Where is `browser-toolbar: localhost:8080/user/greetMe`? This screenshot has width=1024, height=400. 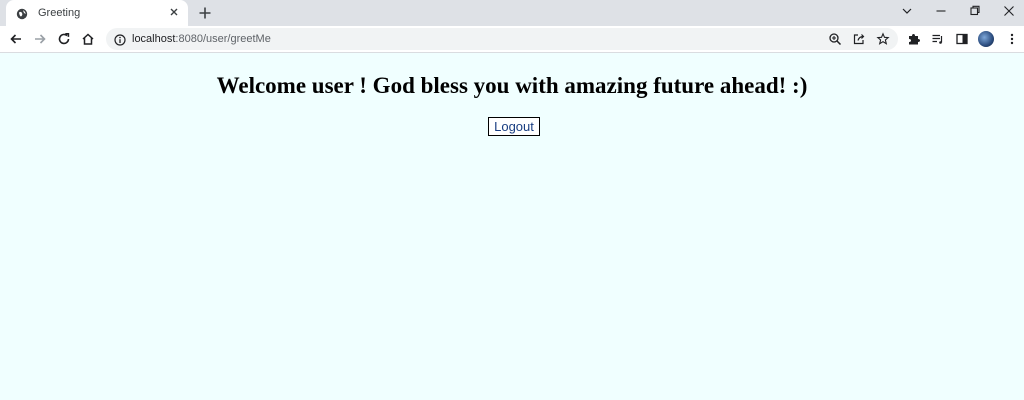
browser-toolbar: localhost:8080/user/greetMe is located at coordinates (512, 39).